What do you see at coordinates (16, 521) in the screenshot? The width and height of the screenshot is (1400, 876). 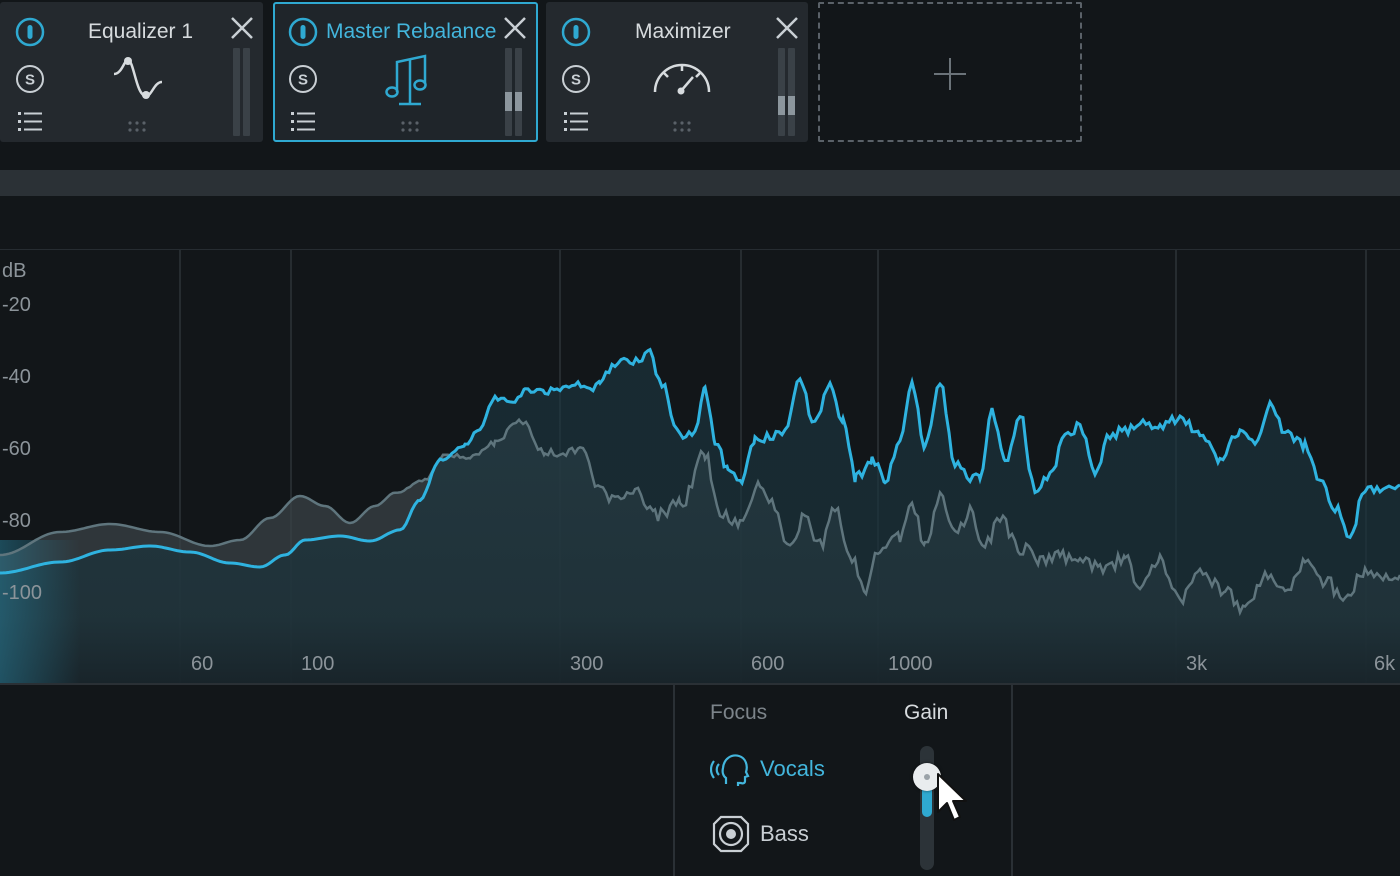 I see `db-tick-label: -80` at bounding box center [16, 521].